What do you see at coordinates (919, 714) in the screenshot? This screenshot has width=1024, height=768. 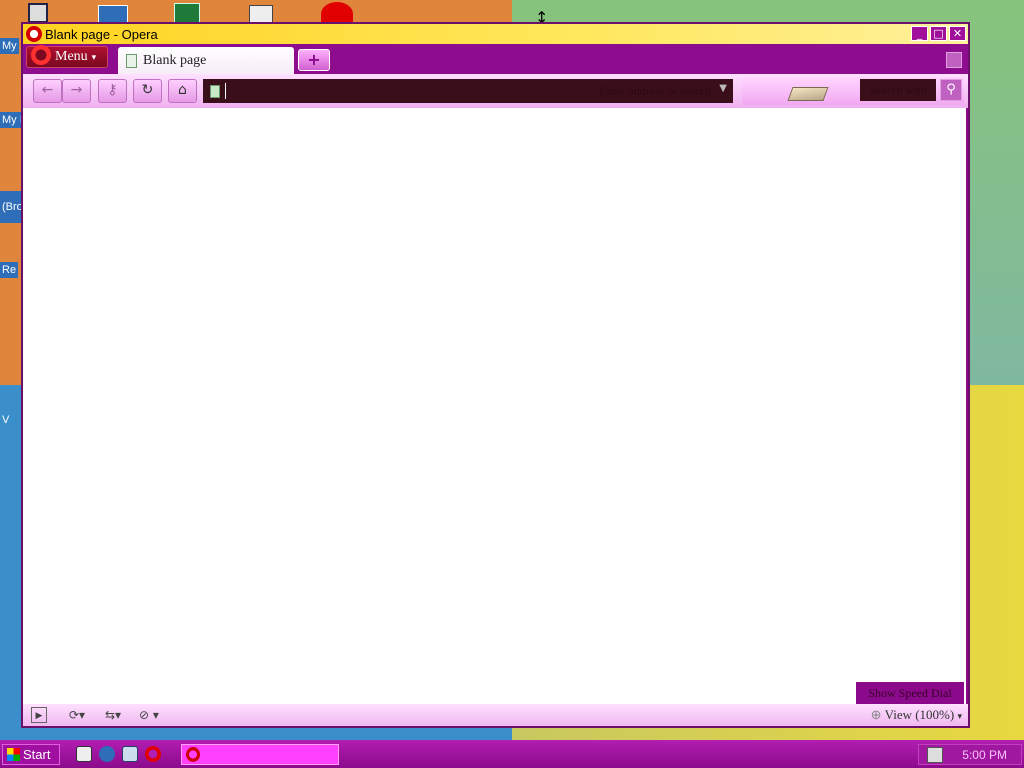 I see `zoom-label: View (100%)` at bounding box center [919, 714].